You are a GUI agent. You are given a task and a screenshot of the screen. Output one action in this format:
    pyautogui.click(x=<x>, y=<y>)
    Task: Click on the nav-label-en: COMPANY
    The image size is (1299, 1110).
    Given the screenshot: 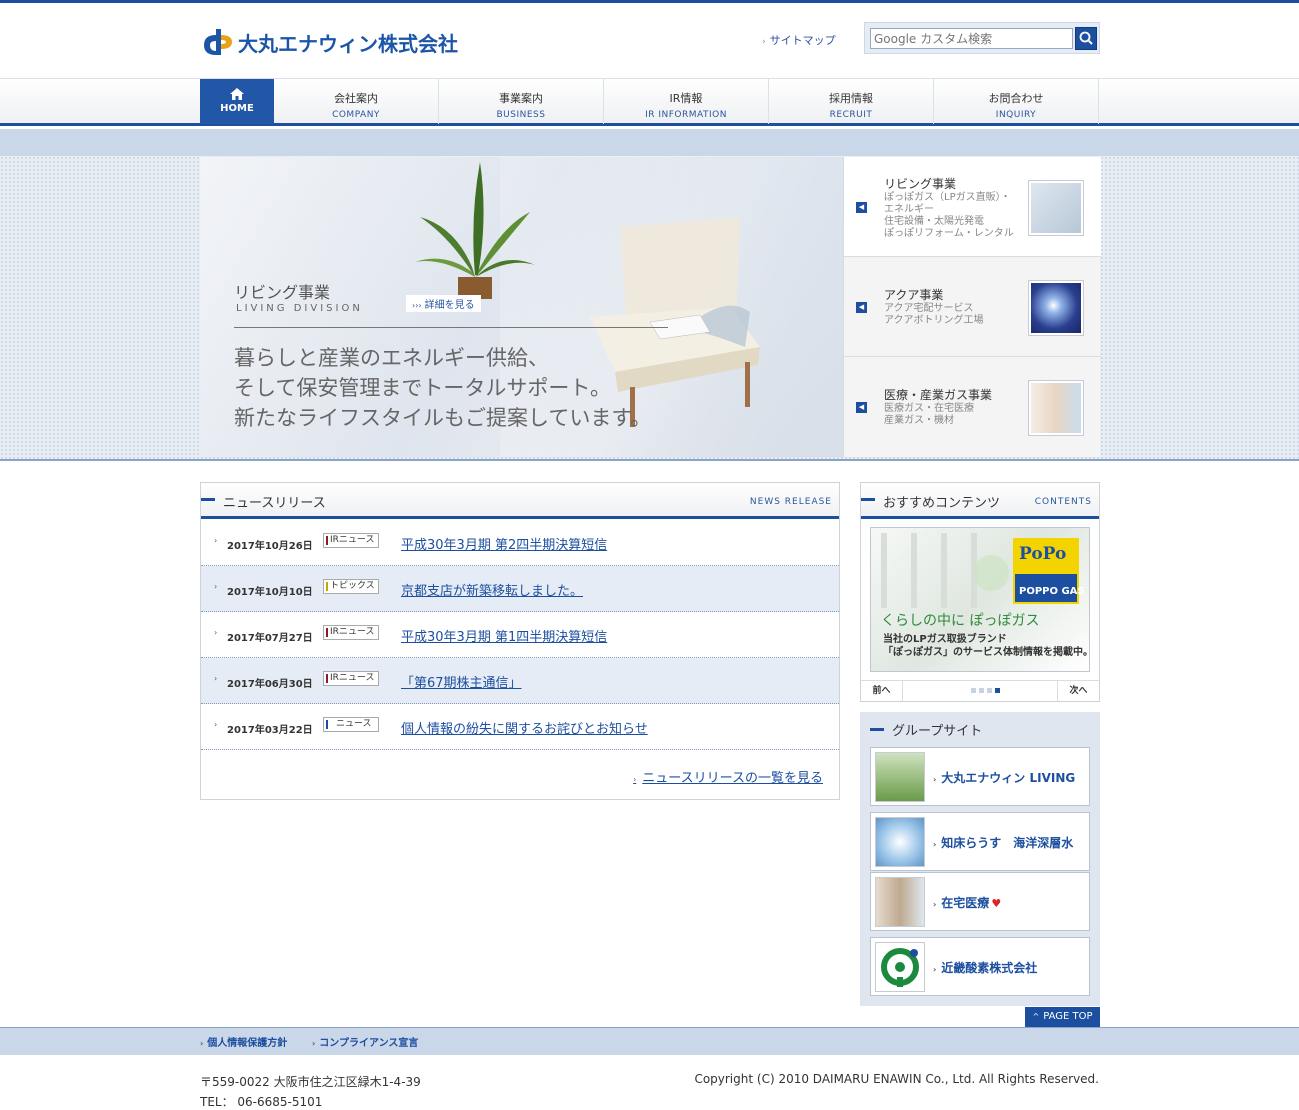 What is the action you would take?
    pyautogui.click(x=356, y=115)
    